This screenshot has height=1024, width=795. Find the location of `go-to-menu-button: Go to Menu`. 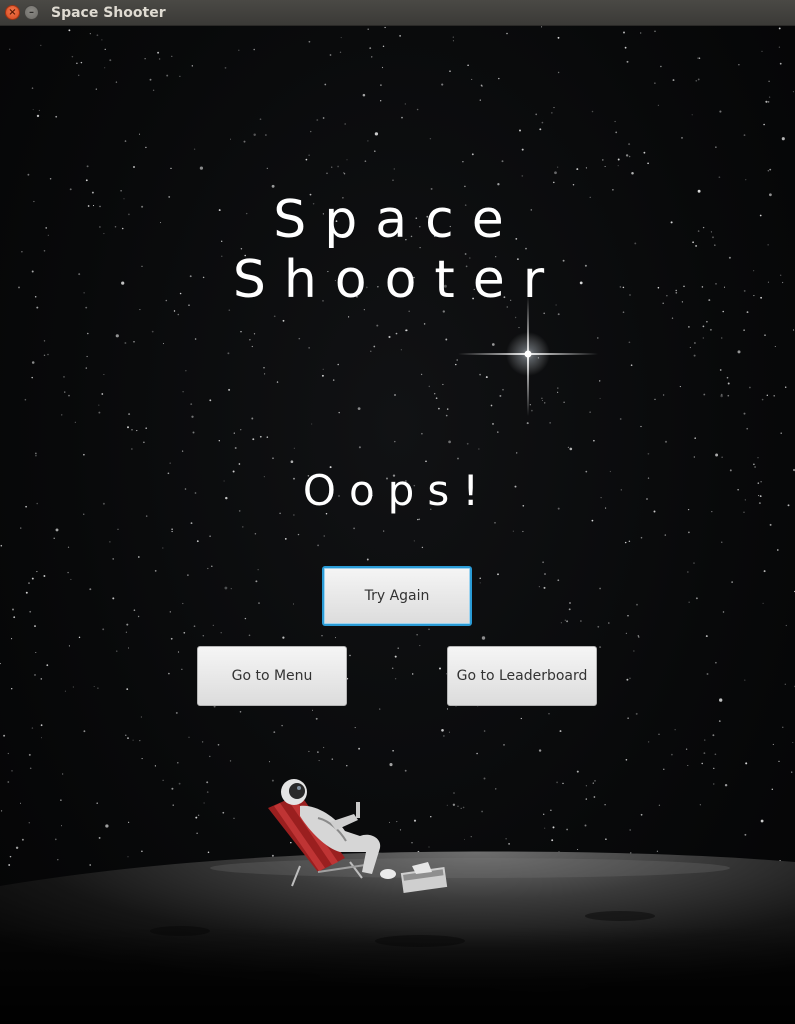

go-to-menu-button: Go to Menu is located at coordinates (272, 676).